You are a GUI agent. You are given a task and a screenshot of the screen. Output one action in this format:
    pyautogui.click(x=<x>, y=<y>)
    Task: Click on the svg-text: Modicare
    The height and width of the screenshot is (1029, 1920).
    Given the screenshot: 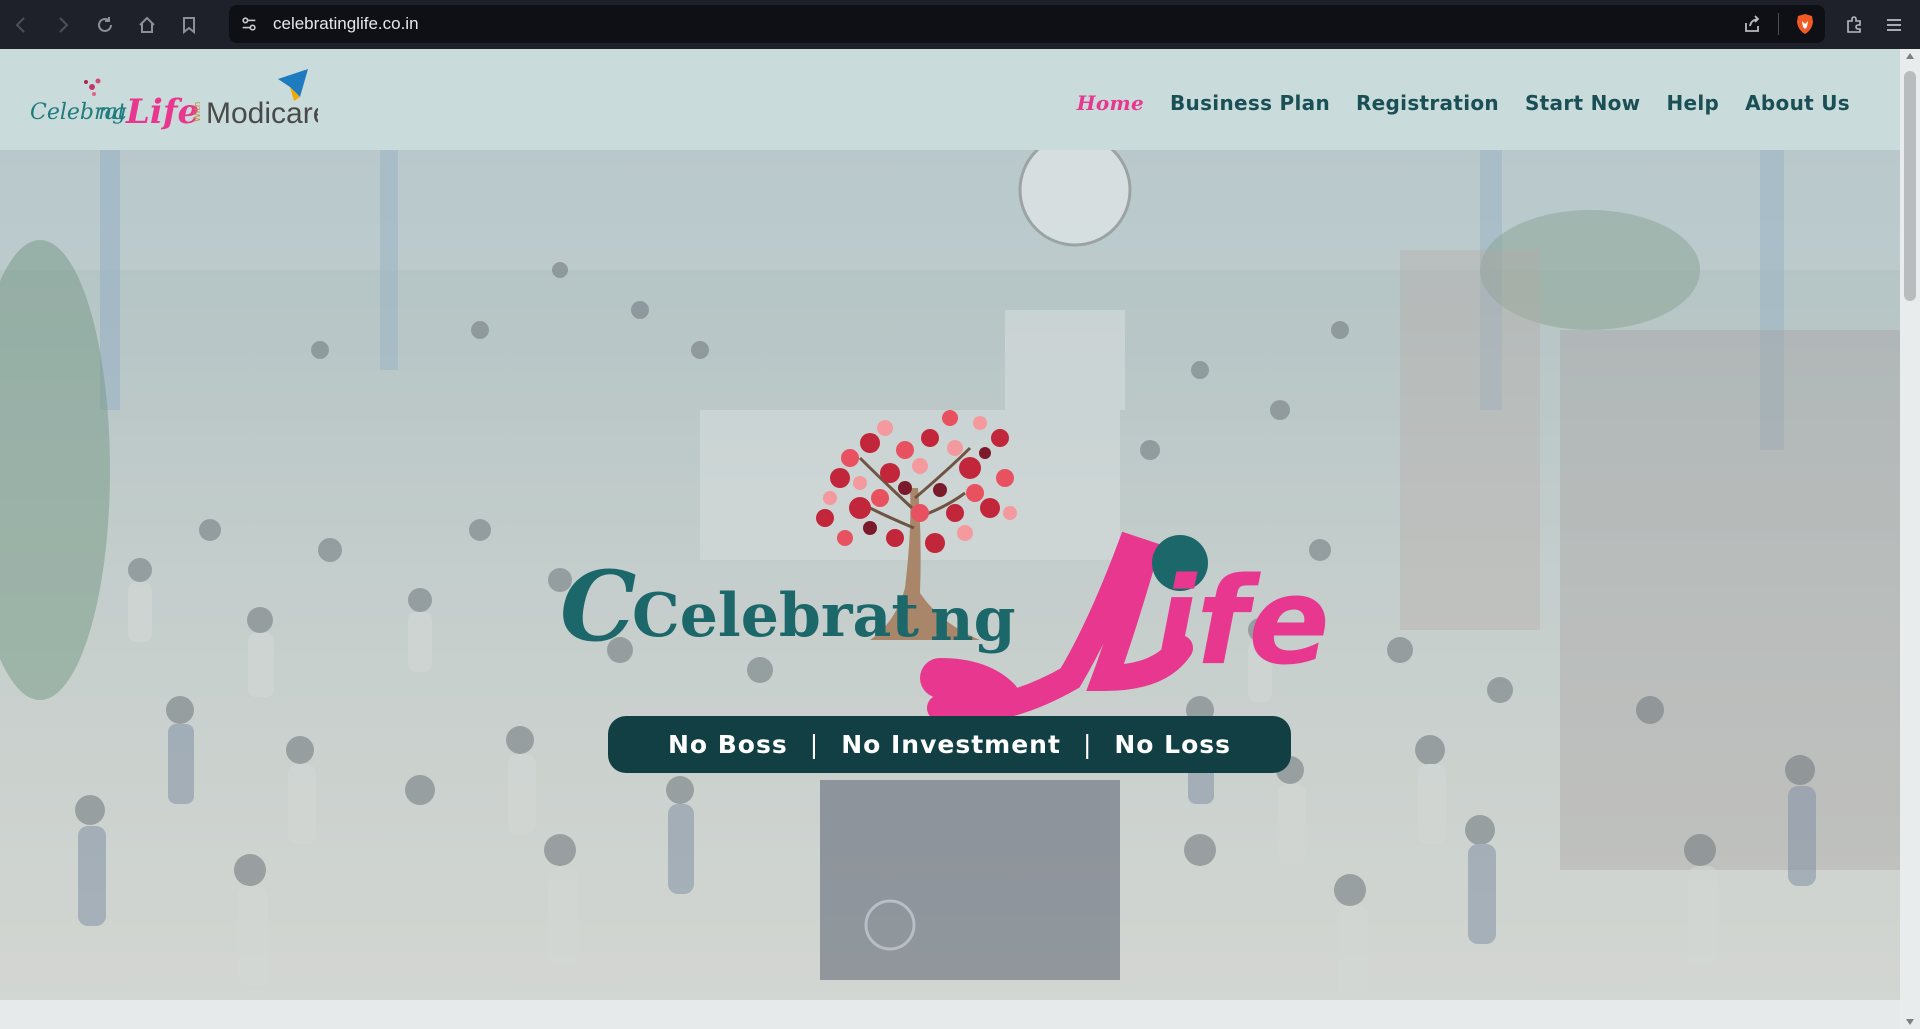 What is the action you would take?
    pyautogui.click(x=262, y=113)
    